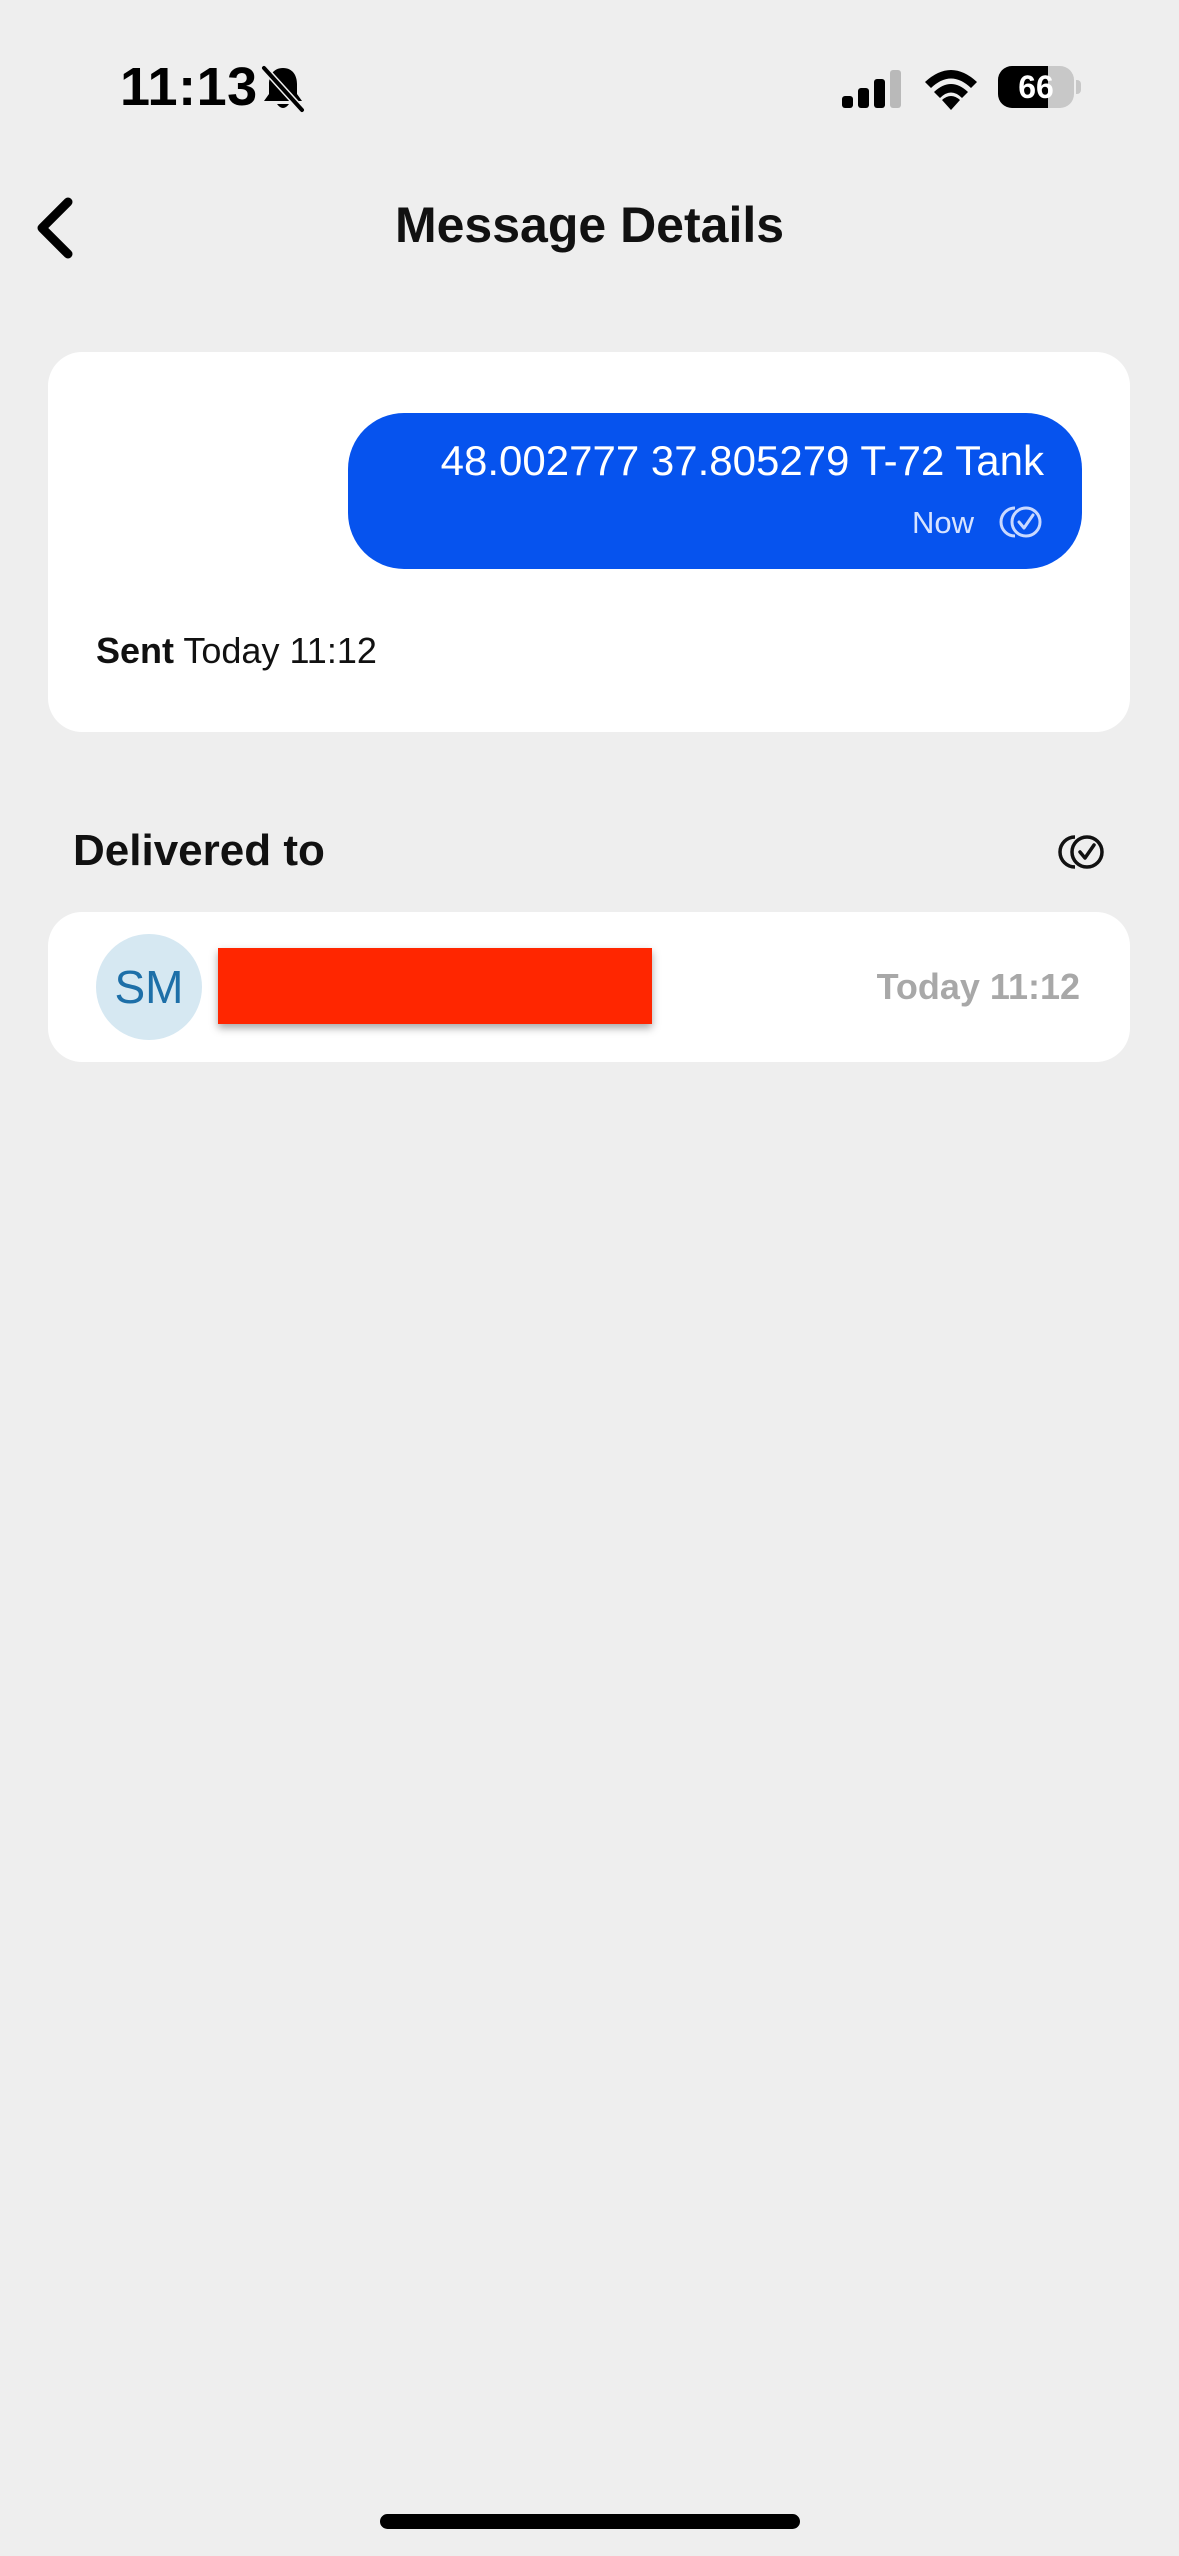 Image resolution: width=1179 pixels, height=2556 pixels. Describe the element at coordinates (435, 986) in the screenshot. I see `redacted-name` at that location.